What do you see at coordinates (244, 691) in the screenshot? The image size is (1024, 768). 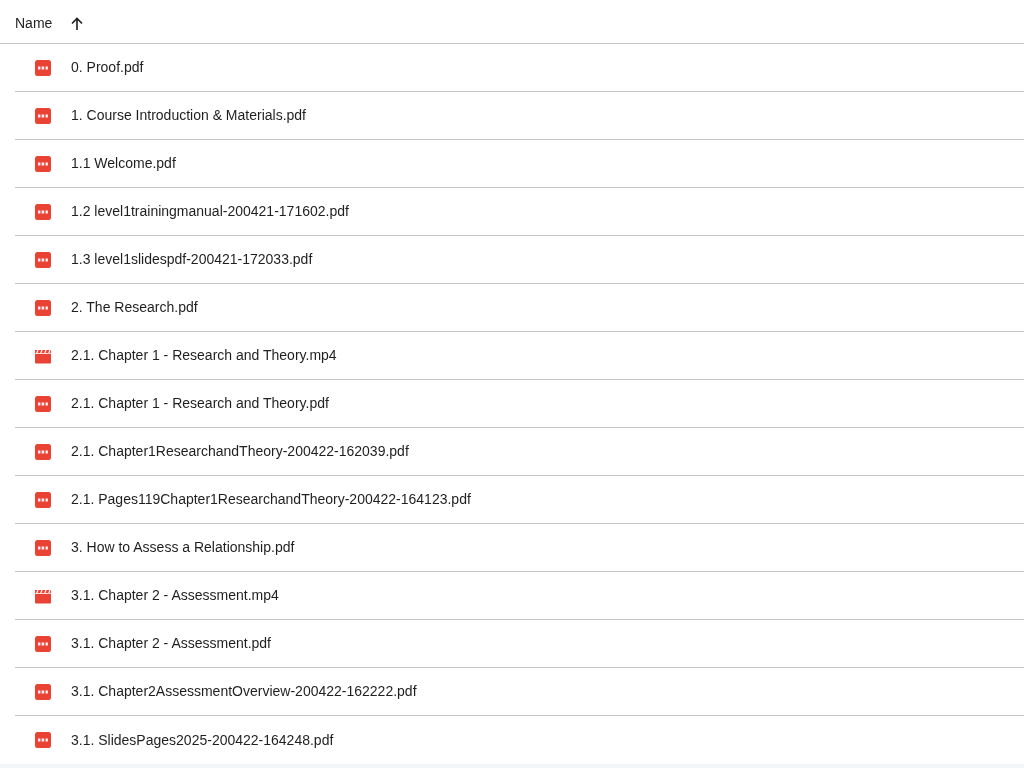 I see `file-name: 3.1. Chapter2AssessmentOverview-200422-162222.pdf` at bounding box center [244, 691].